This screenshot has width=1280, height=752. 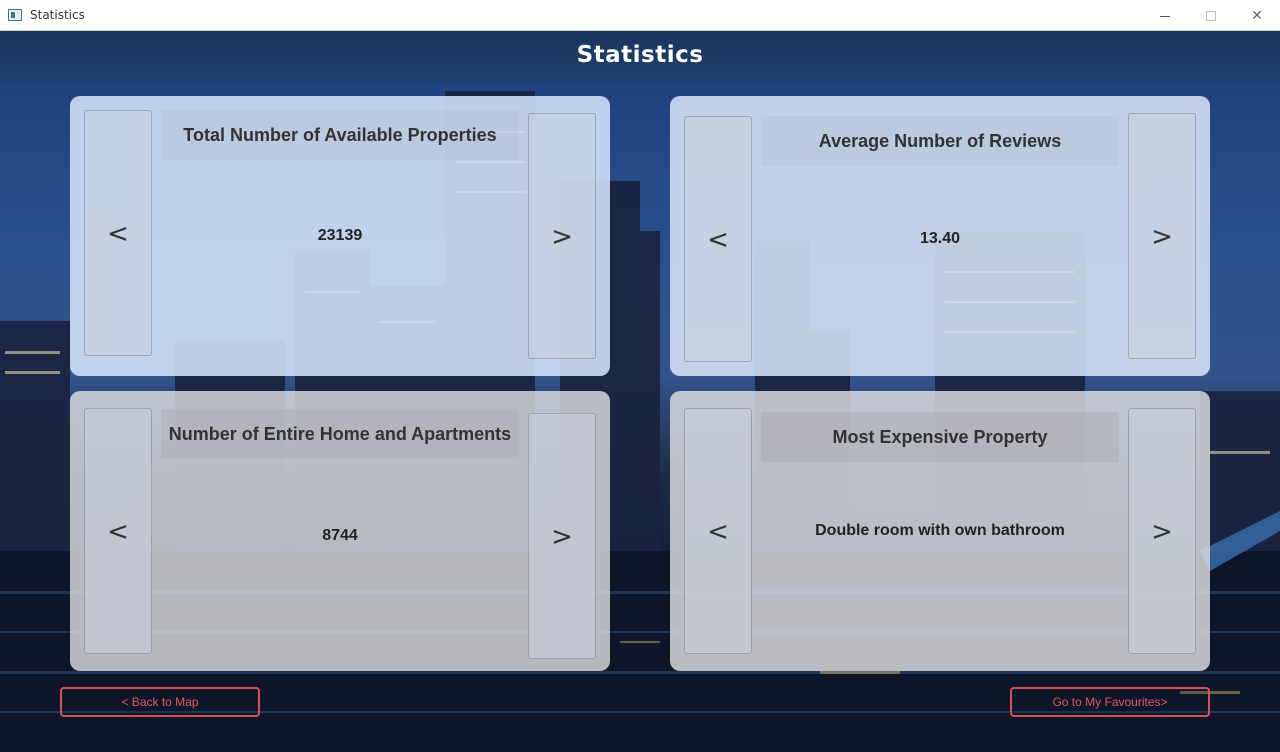 I want to click on page-header: Statistics, so click(x=640, y=56).